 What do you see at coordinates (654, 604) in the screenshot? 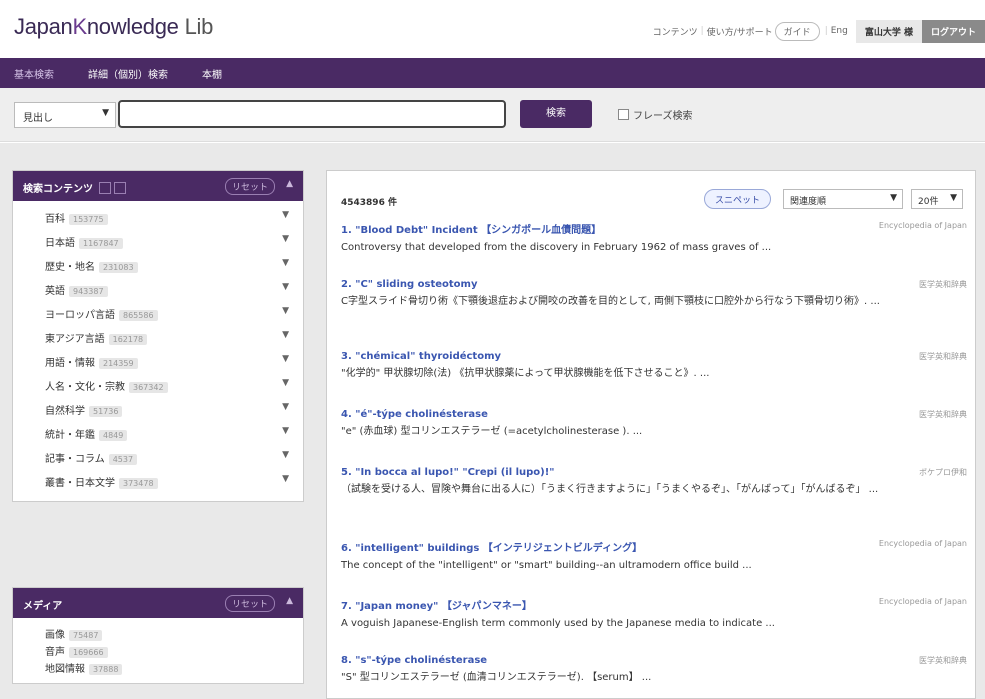
I see `result-title-link: 7. "Japan money" 【ジャパンマネー】` at bounding box center [654, 604].